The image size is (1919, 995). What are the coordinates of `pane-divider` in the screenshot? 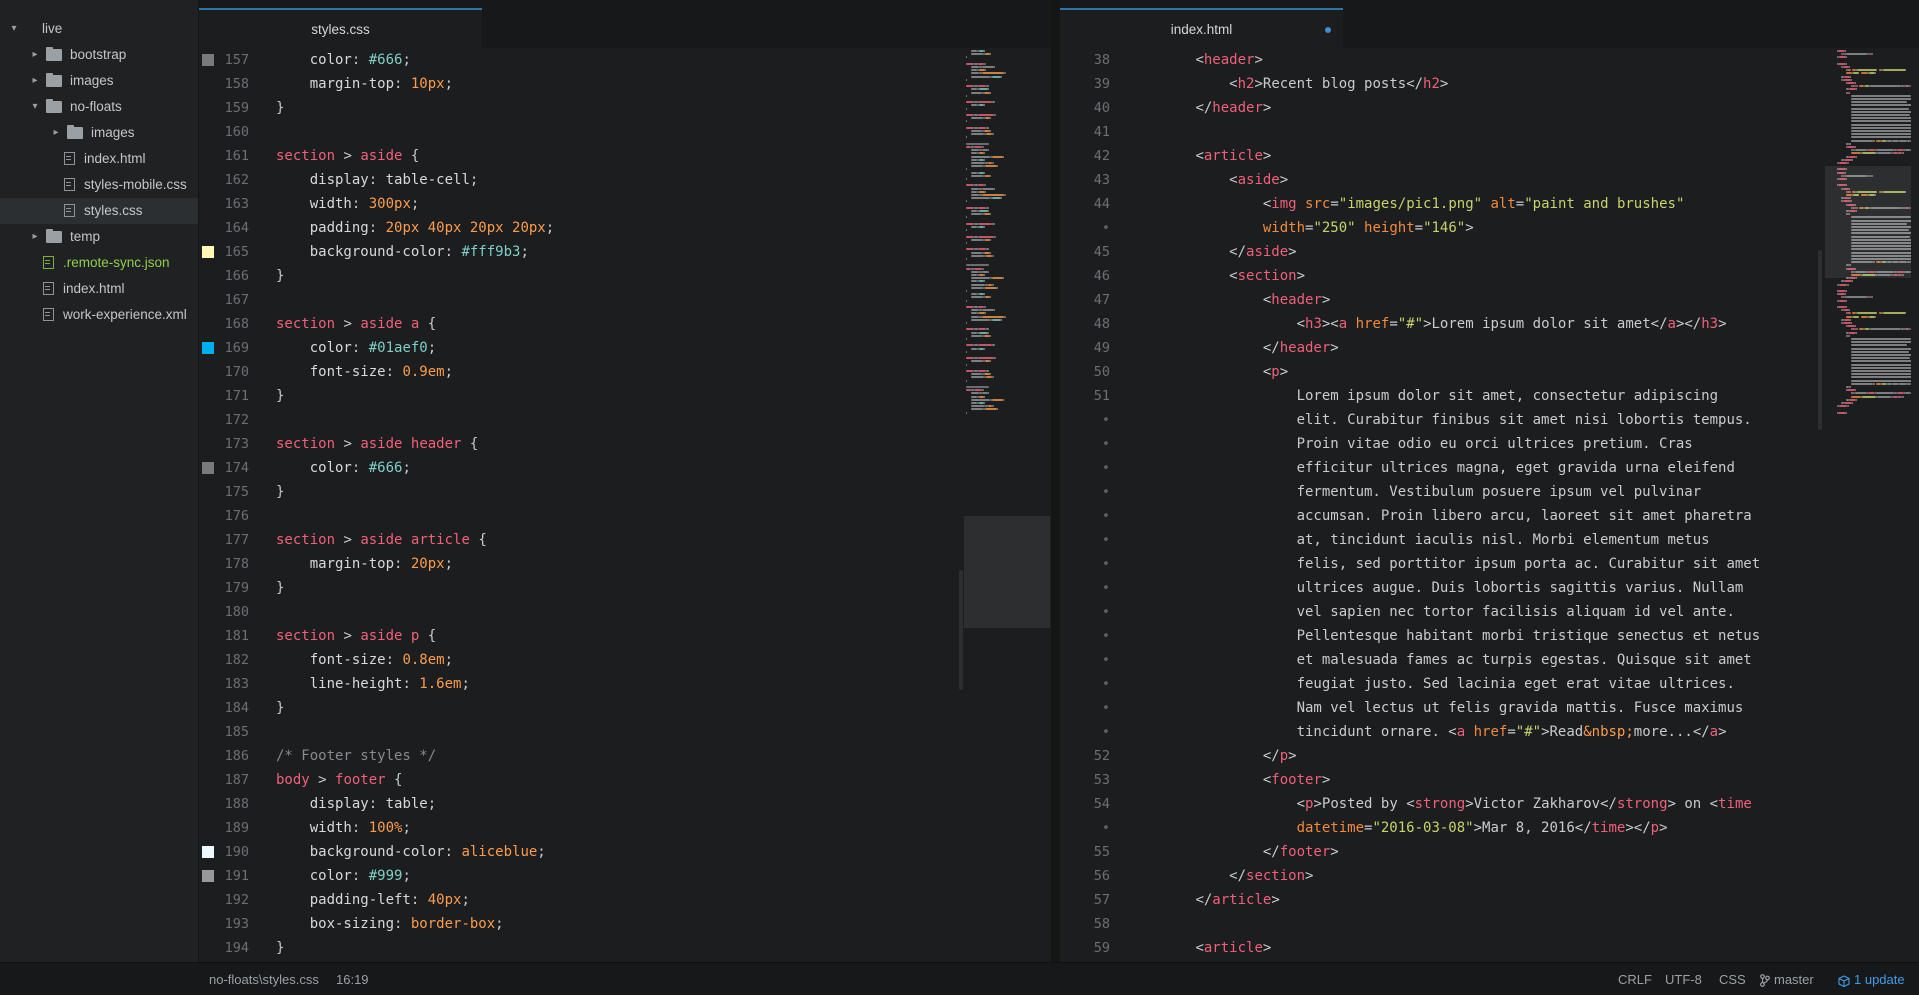 It's located at (1055, 481).